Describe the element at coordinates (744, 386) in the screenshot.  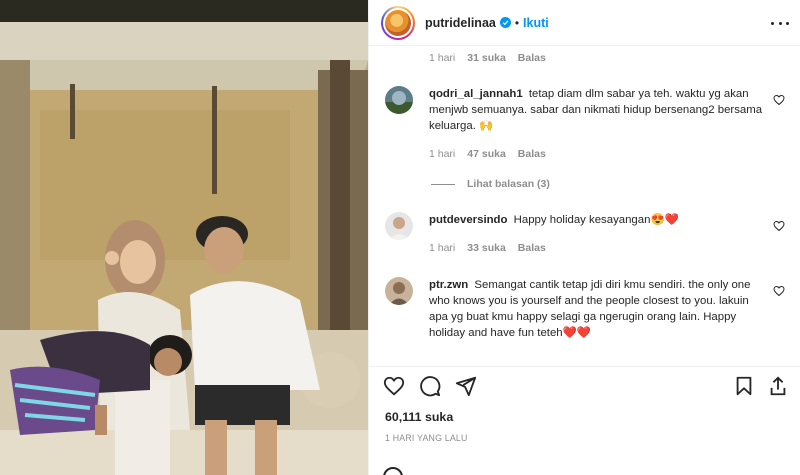
I see `bookmark-icon` at that location.